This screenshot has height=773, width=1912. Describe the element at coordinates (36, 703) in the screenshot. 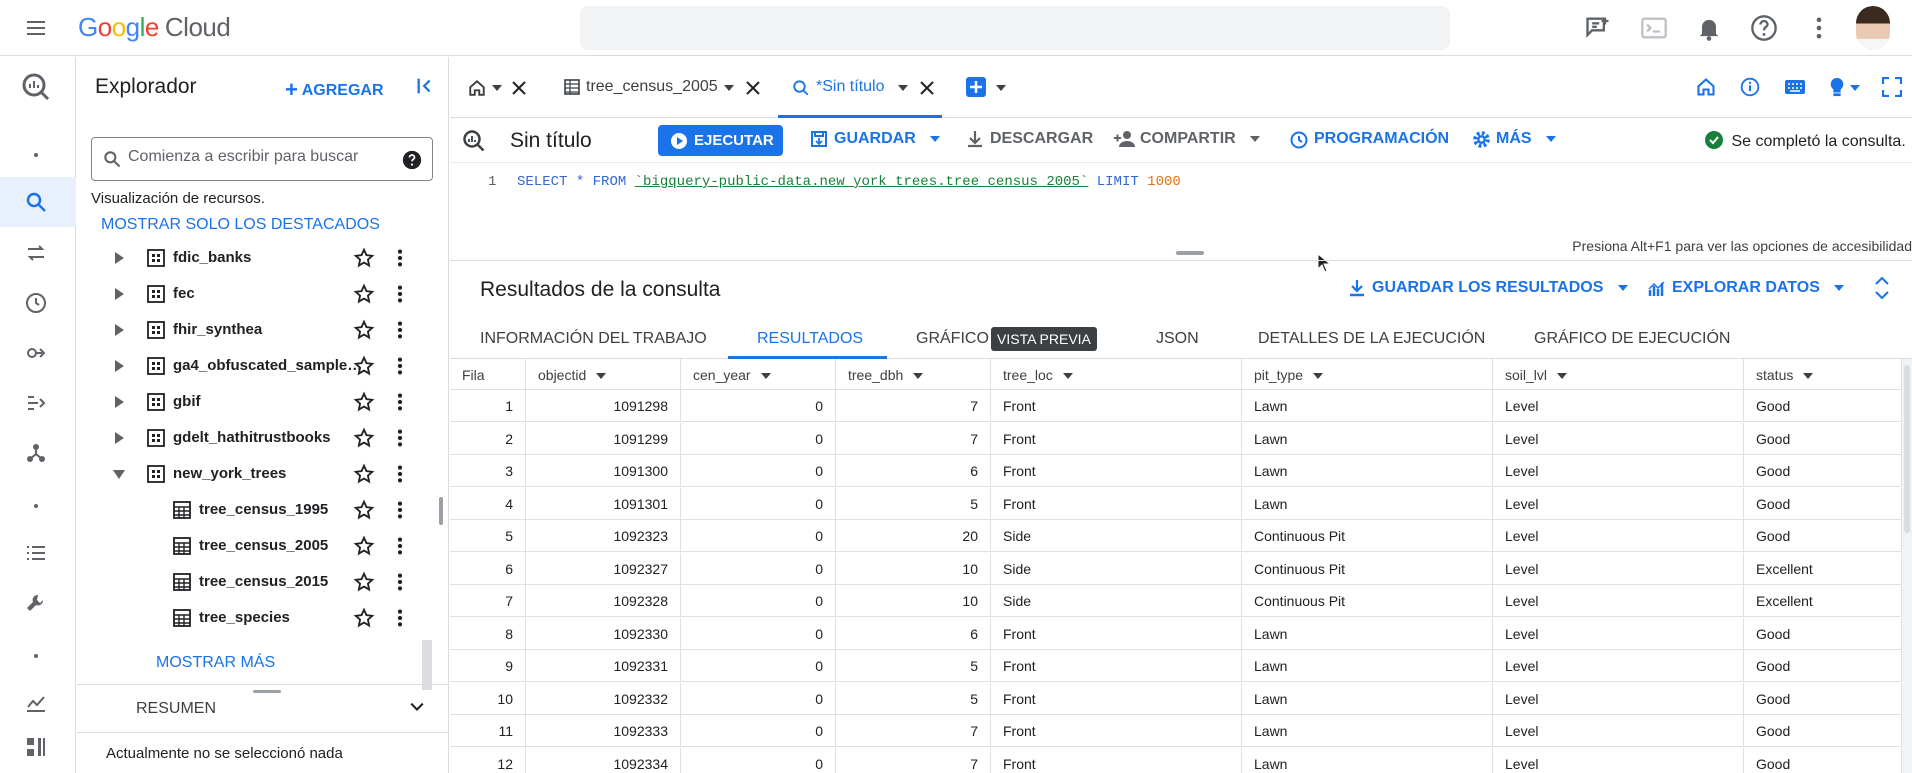

I see `monitoring-chart-icon` at that location.